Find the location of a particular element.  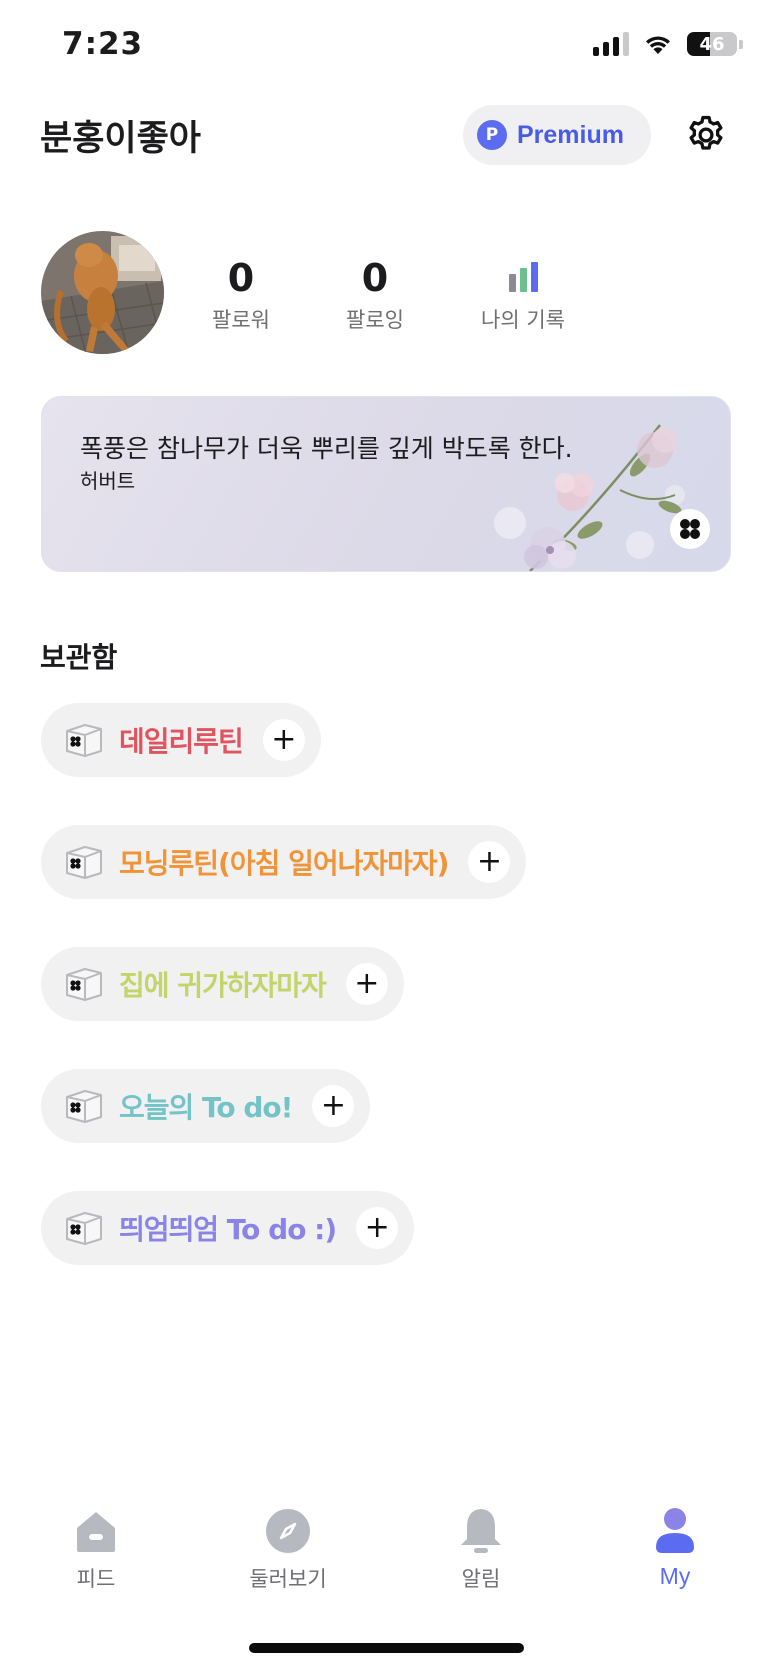

premium-p-icon: P is located at coordinates (492, 135).